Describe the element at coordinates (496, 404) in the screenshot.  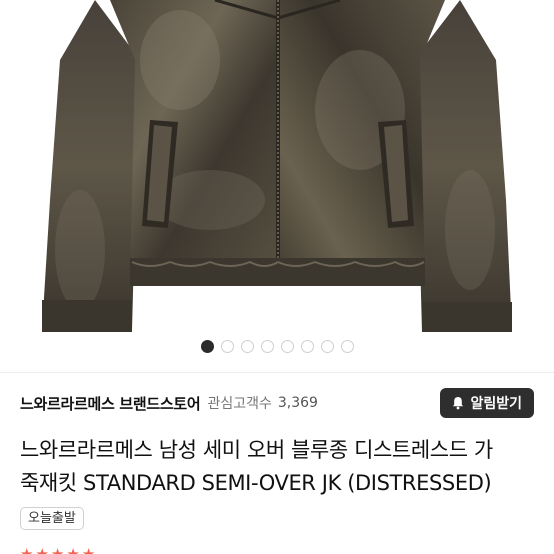
I see `alarm-button-label: 알림받기` at that location.